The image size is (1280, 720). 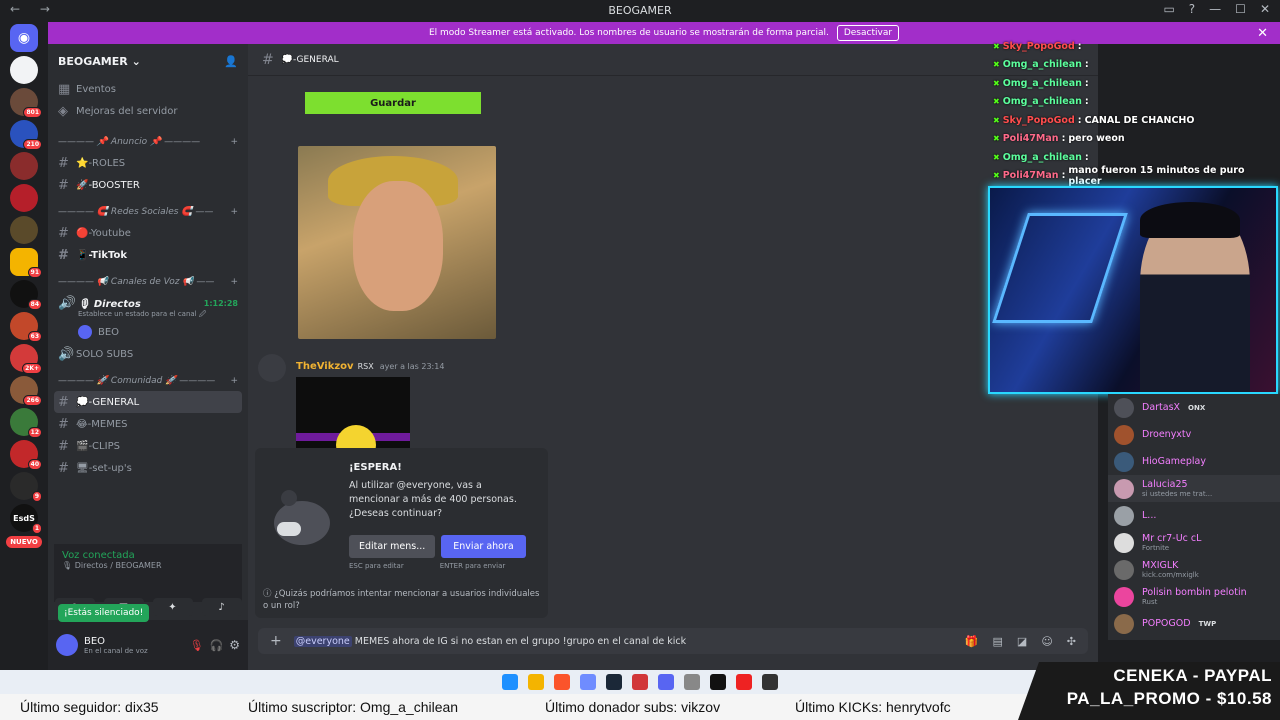 I want to click on close-window-icon: ✕, so click(x=1265, y=9).